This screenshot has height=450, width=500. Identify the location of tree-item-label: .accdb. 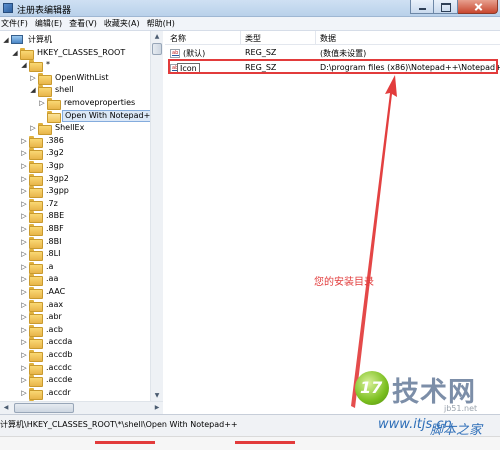
(59, 354).